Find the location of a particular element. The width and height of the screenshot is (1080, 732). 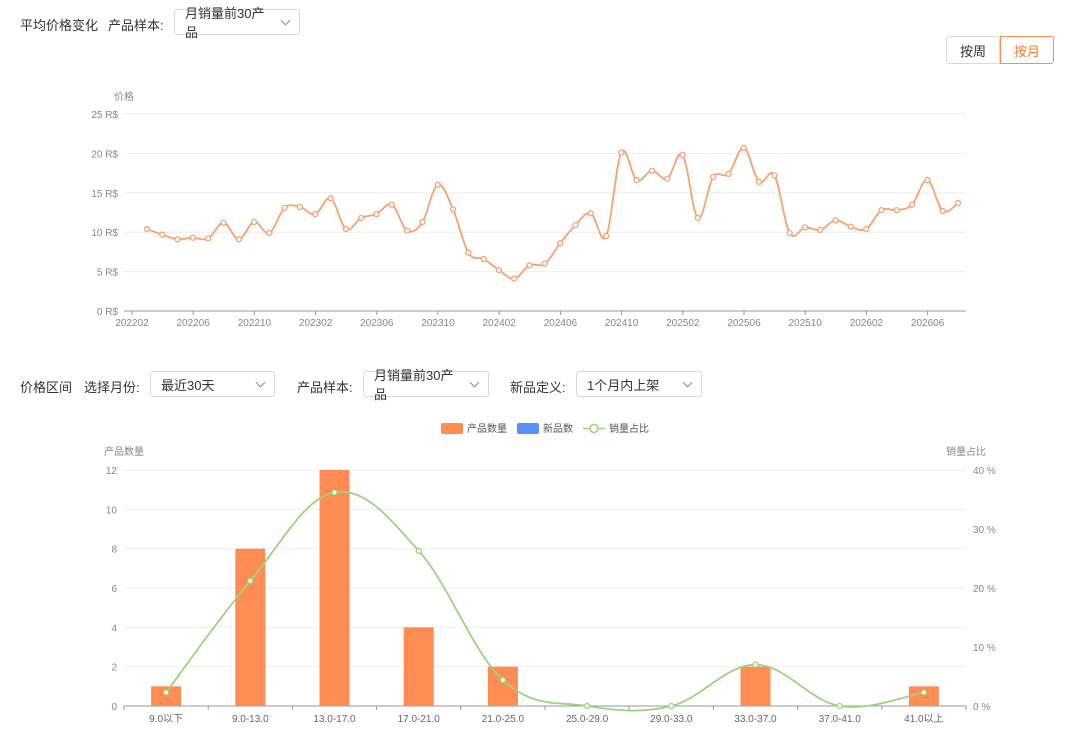

x-tick-label: 17.0-21.0 is located at coordinates (419, 719).